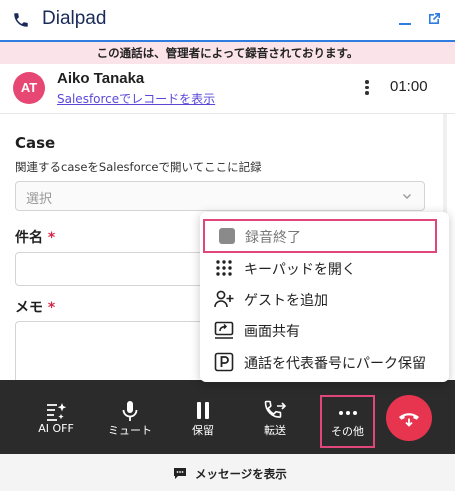 This screenshot has width=455, height=491. I want to click on salesforce-record-link: Salesforceでレコードを表示, so click(136, 98).